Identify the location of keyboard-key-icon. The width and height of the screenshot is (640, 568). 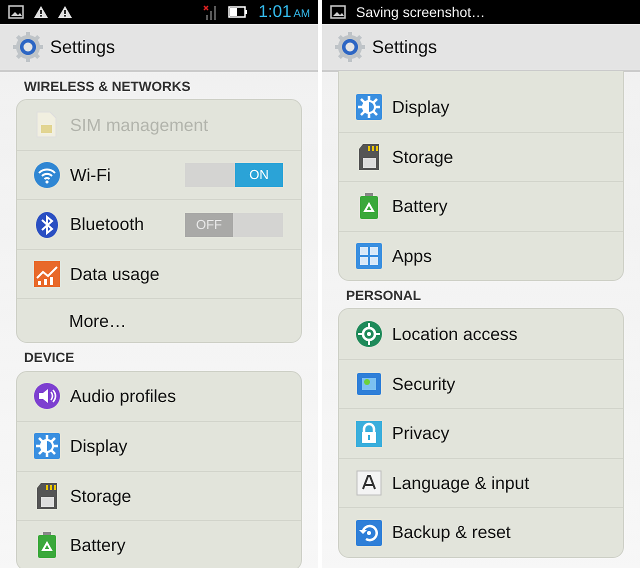
(369, 483).